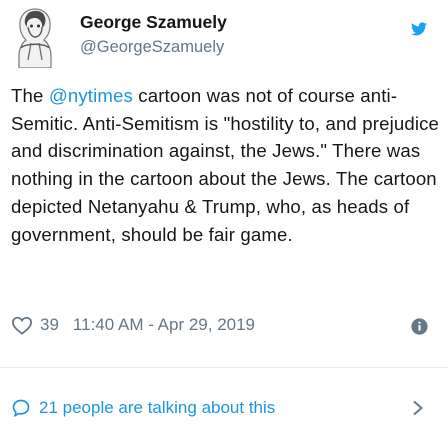  Describe the element at coordinates (419, 29) in the screenshot. I see `twitter-bird-icon` at that location.